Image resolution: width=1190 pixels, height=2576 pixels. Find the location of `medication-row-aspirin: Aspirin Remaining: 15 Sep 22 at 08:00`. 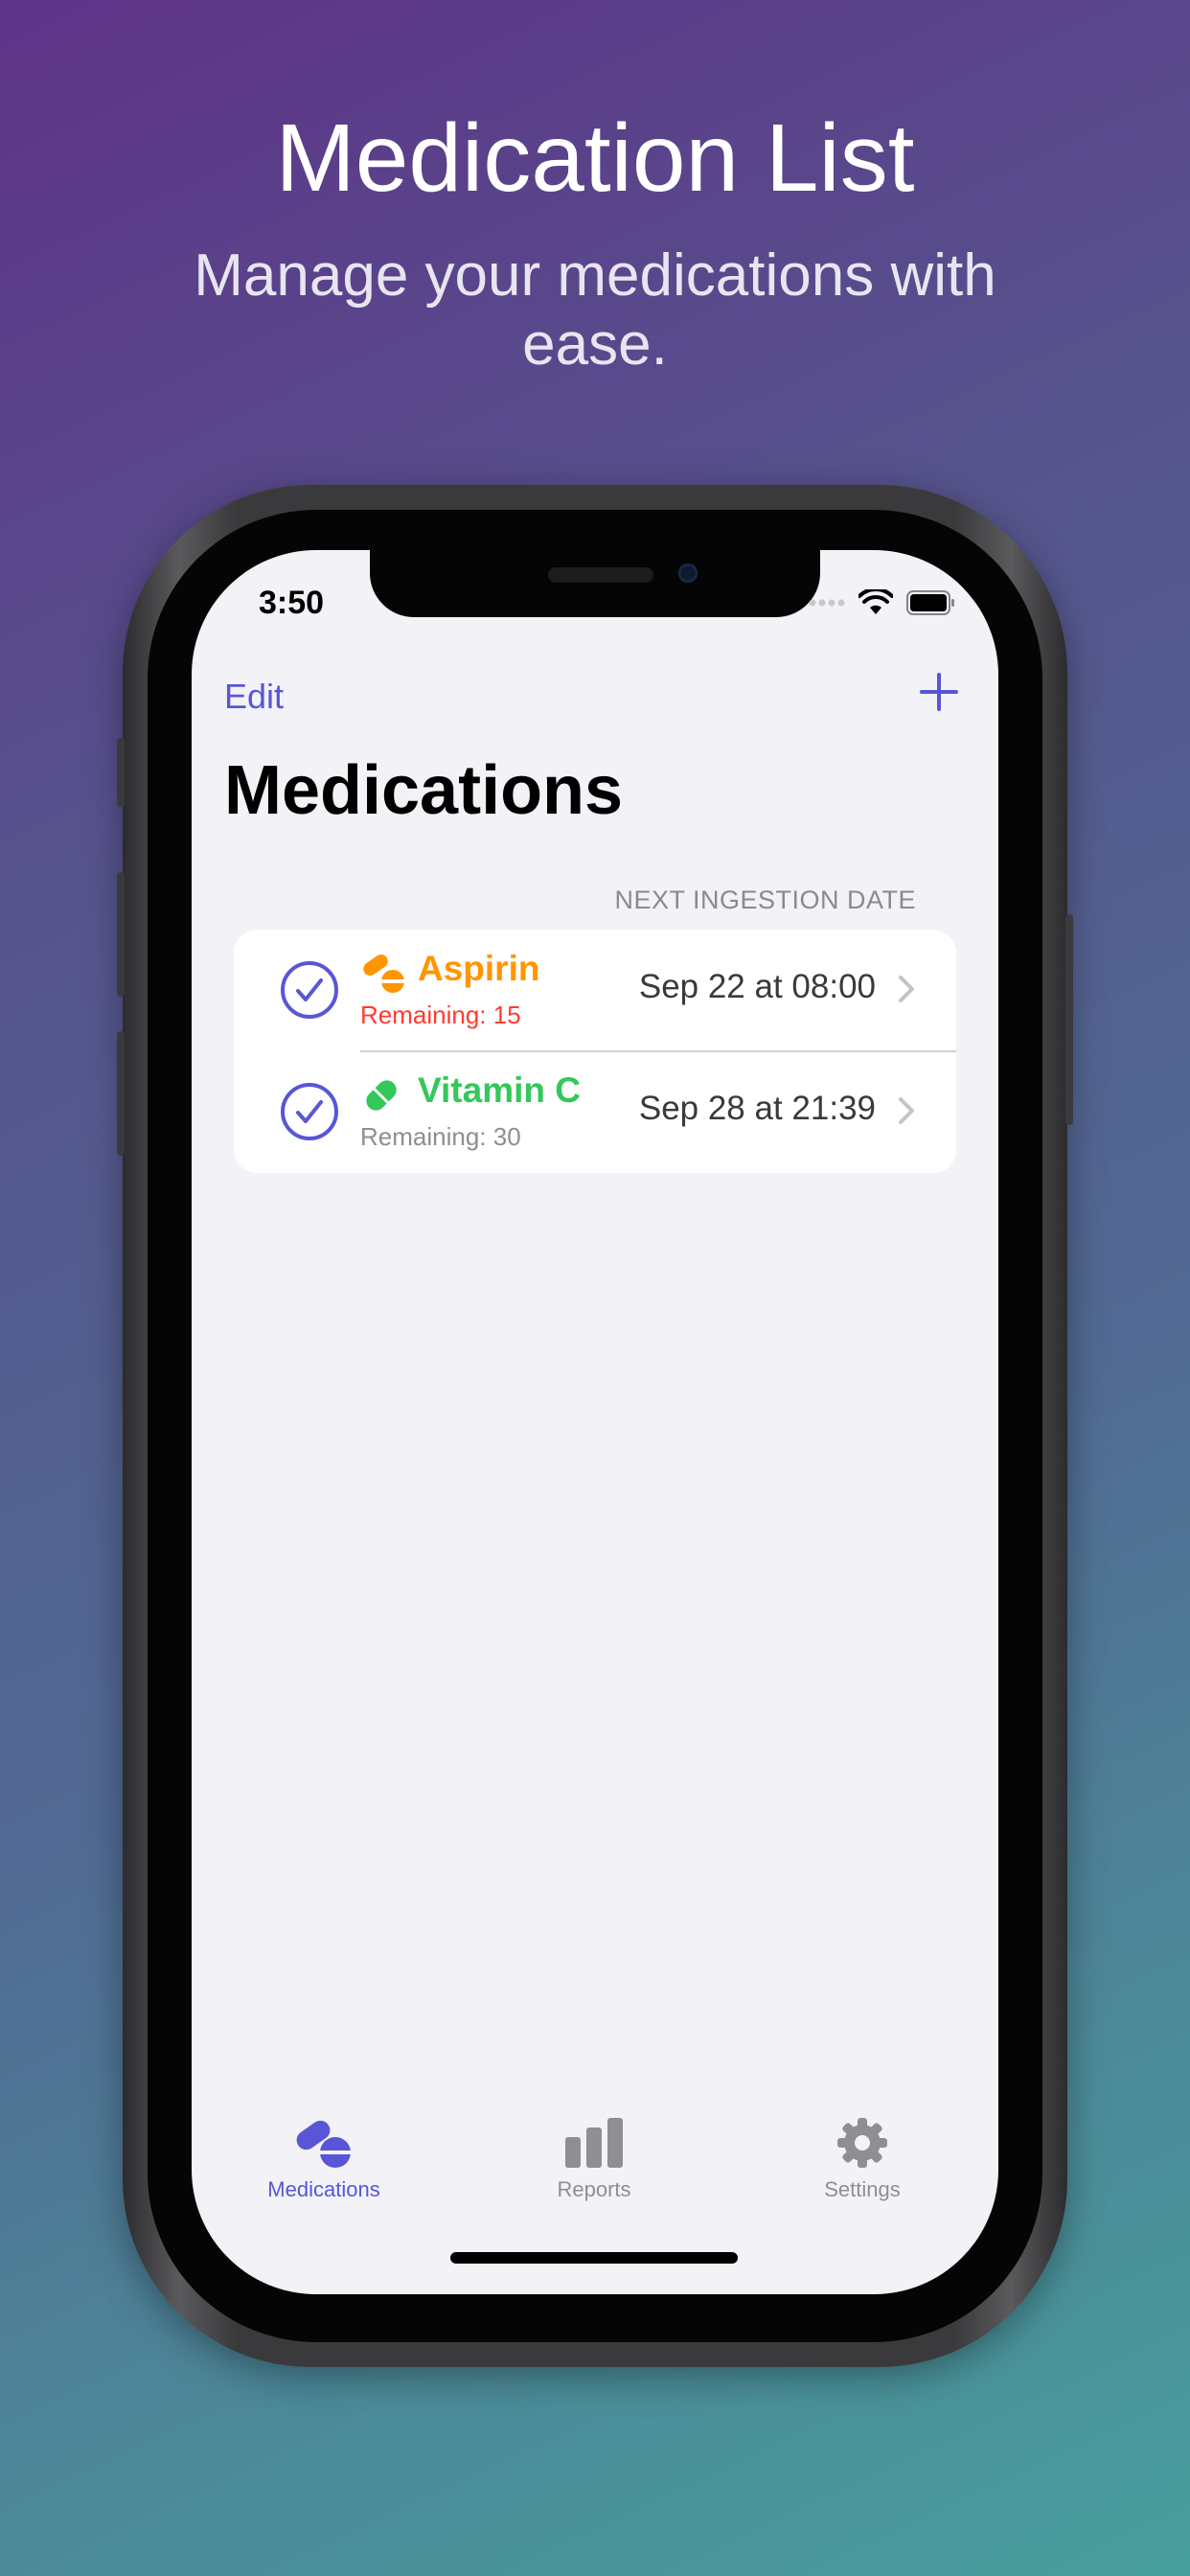

medication-row-aspirin: Aspirin Remaining: 15 Sep 22 at 08:00 is located at coordinates (595, 991).